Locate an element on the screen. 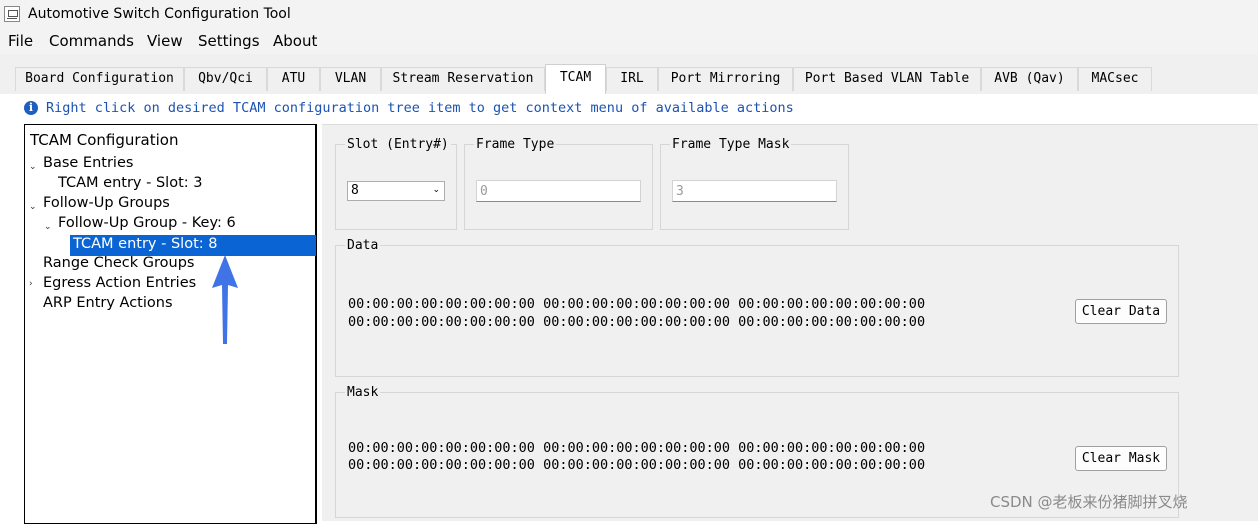 The width and height of the screenshot is (1258, 524). tree-root: TCAM Configuration is located at coordinates (104, 140).